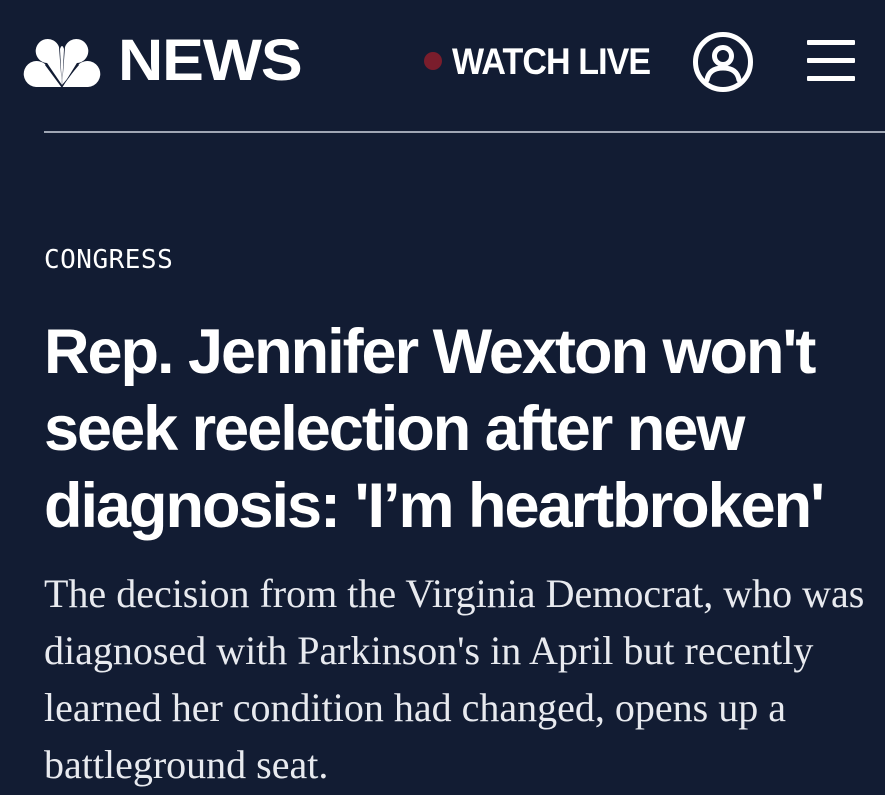 The height and width of the screenshot is (795, 885). Describe the element at coordinates (108, 260) in the screenshot. I see `article-category-label: CONGRESS` at that location.